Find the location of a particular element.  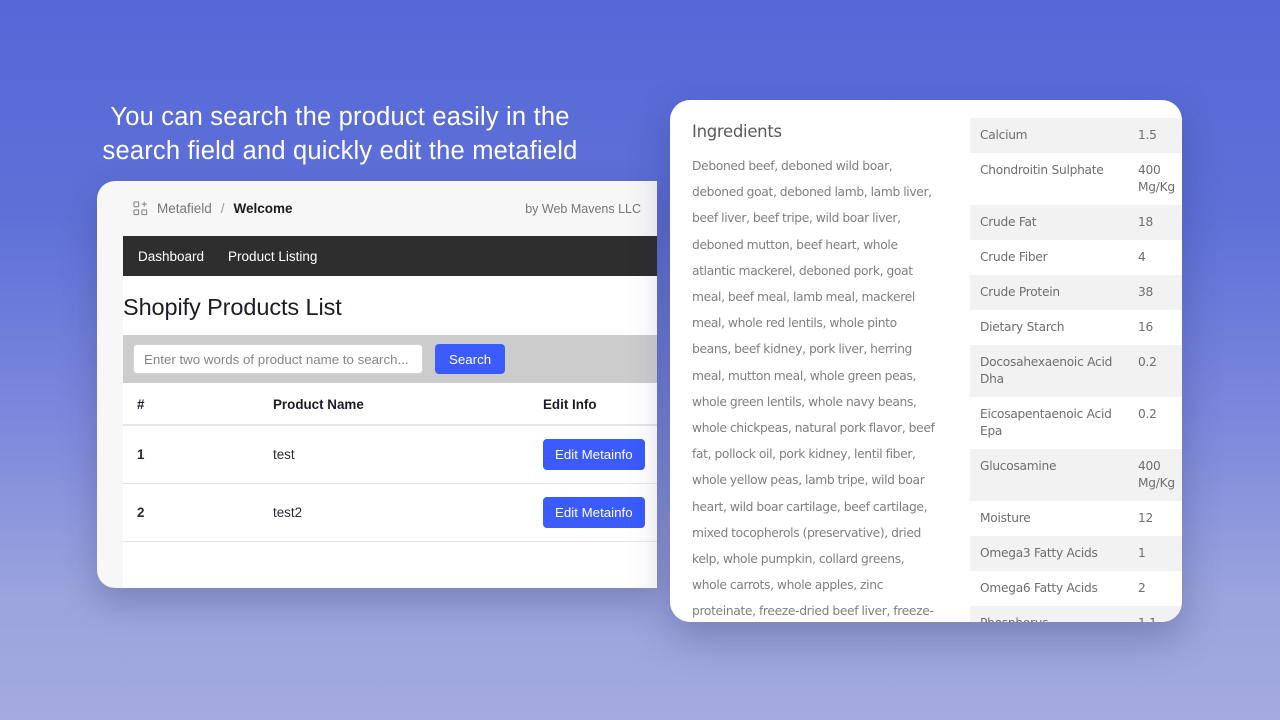

nutrition-row: Omega6 Fatty Acids 2 is located at coordinates (1076, 588).